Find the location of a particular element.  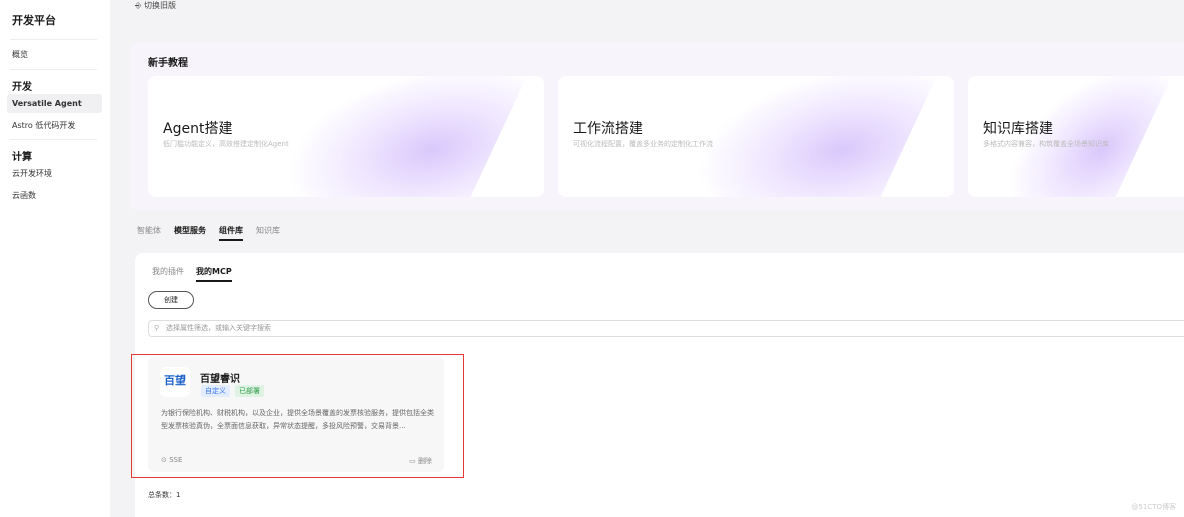

sidebar-item-astro: Astro 低代码开发 is located at coordinates (54, 125).